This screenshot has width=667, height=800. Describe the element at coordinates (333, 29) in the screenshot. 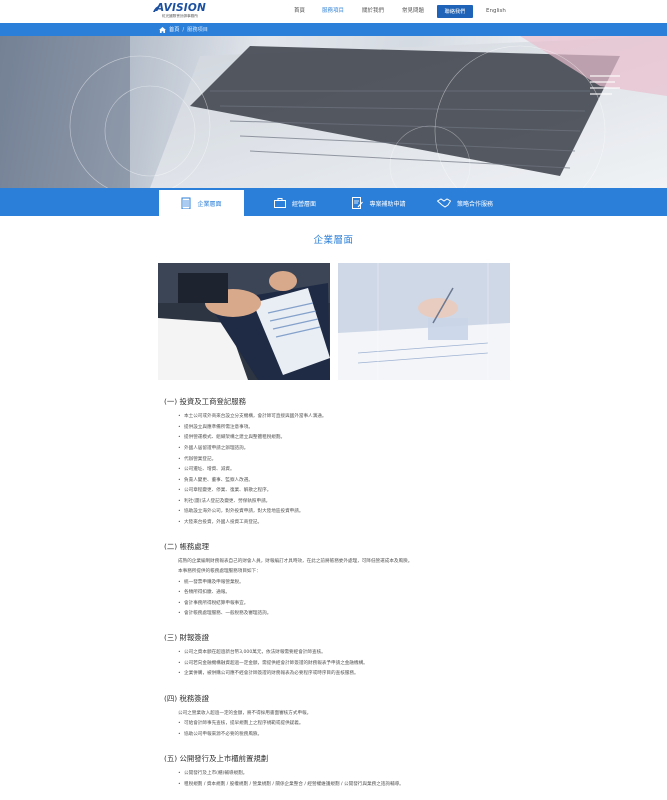

I see `breadcrumb-bar: 首頁 / 服務項目` at that location.